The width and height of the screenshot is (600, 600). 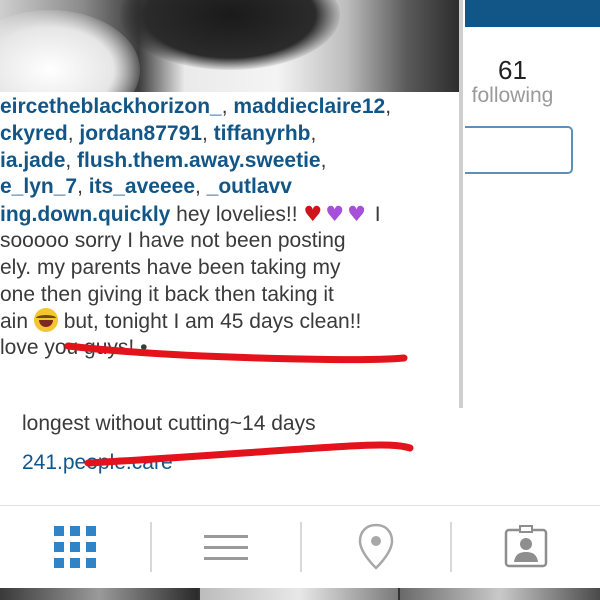 What do you see at coordinates (461, 204) in the screenshot?
I see `scroll-divider` at bounding box center [461, 204].